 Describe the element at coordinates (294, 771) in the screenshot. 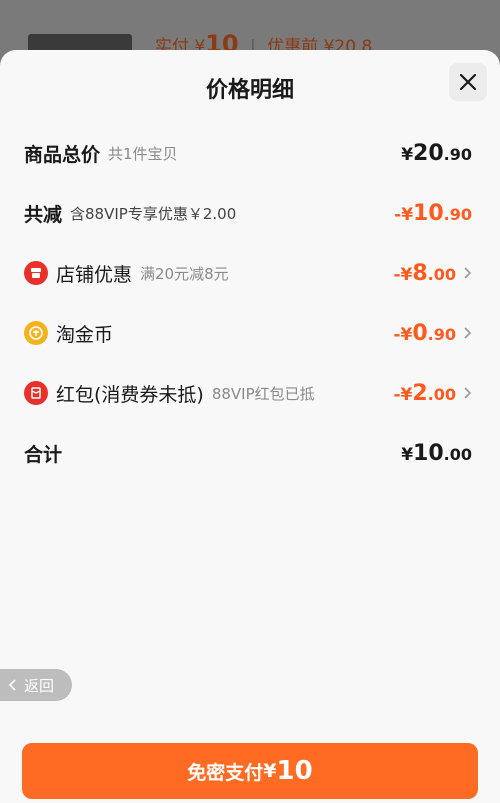

I see `pay-button-amount: 10` at that location.